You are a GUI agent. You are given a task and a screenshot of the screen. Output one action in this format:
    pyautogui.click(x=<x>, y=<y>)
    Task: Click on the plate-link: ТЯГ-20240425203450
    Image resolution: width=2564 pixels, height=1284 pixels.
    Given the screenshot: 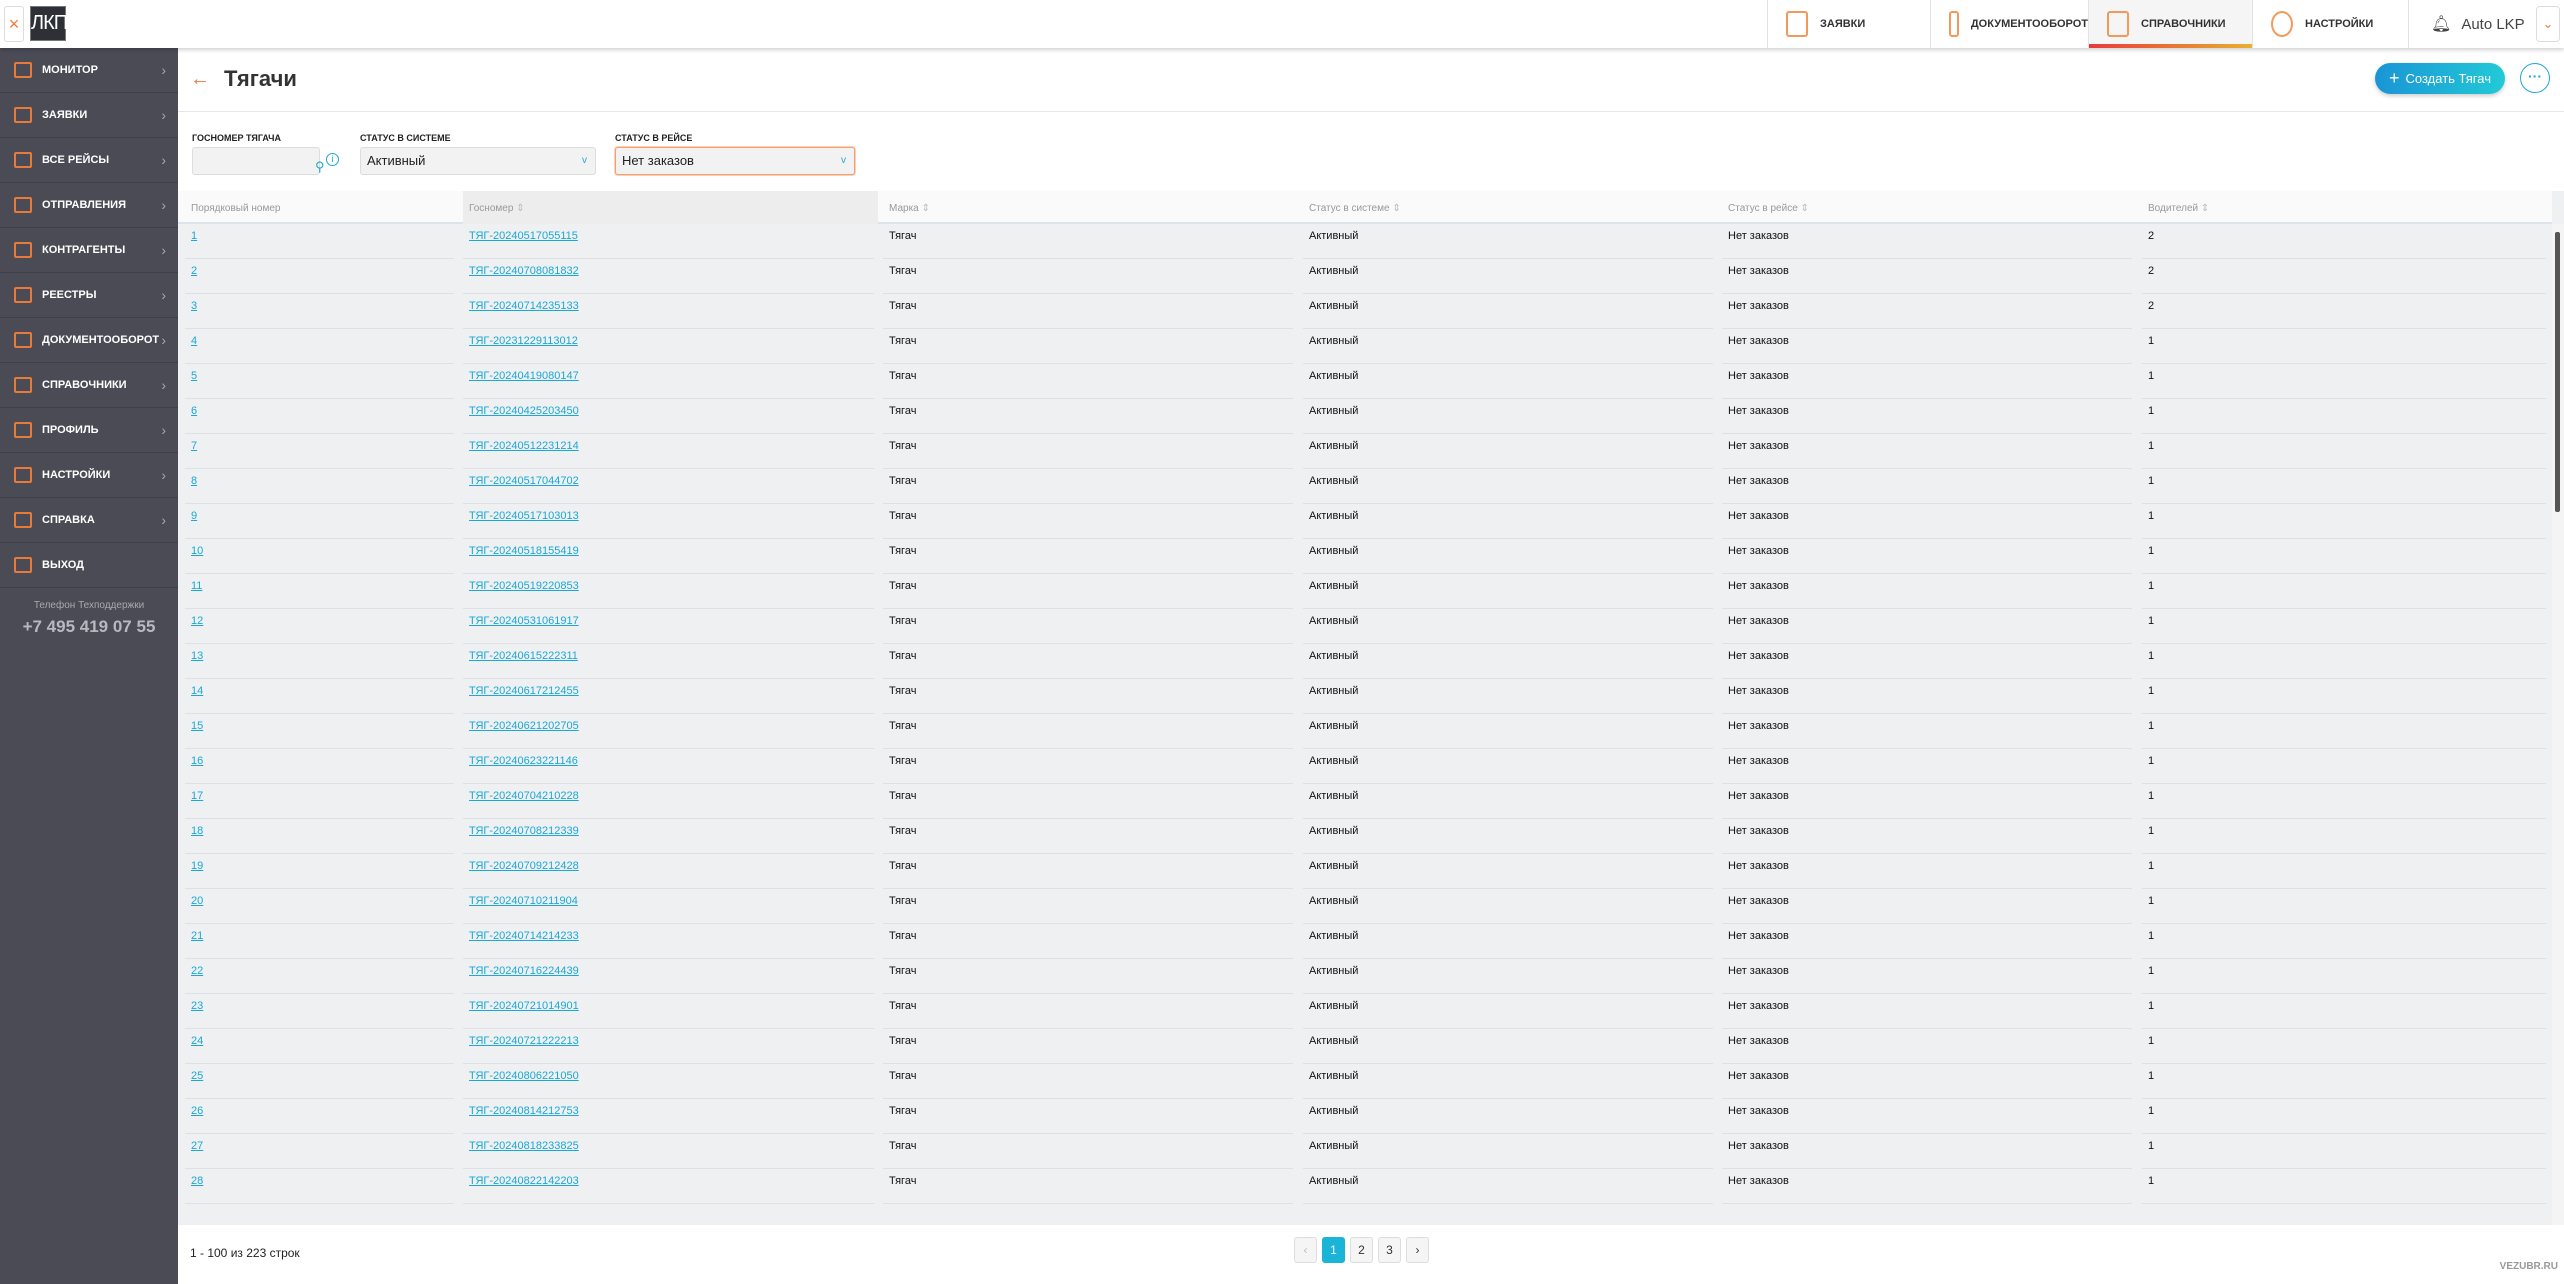 What is the action you would take?
    pyautogui.click(x=524, y=411)
    